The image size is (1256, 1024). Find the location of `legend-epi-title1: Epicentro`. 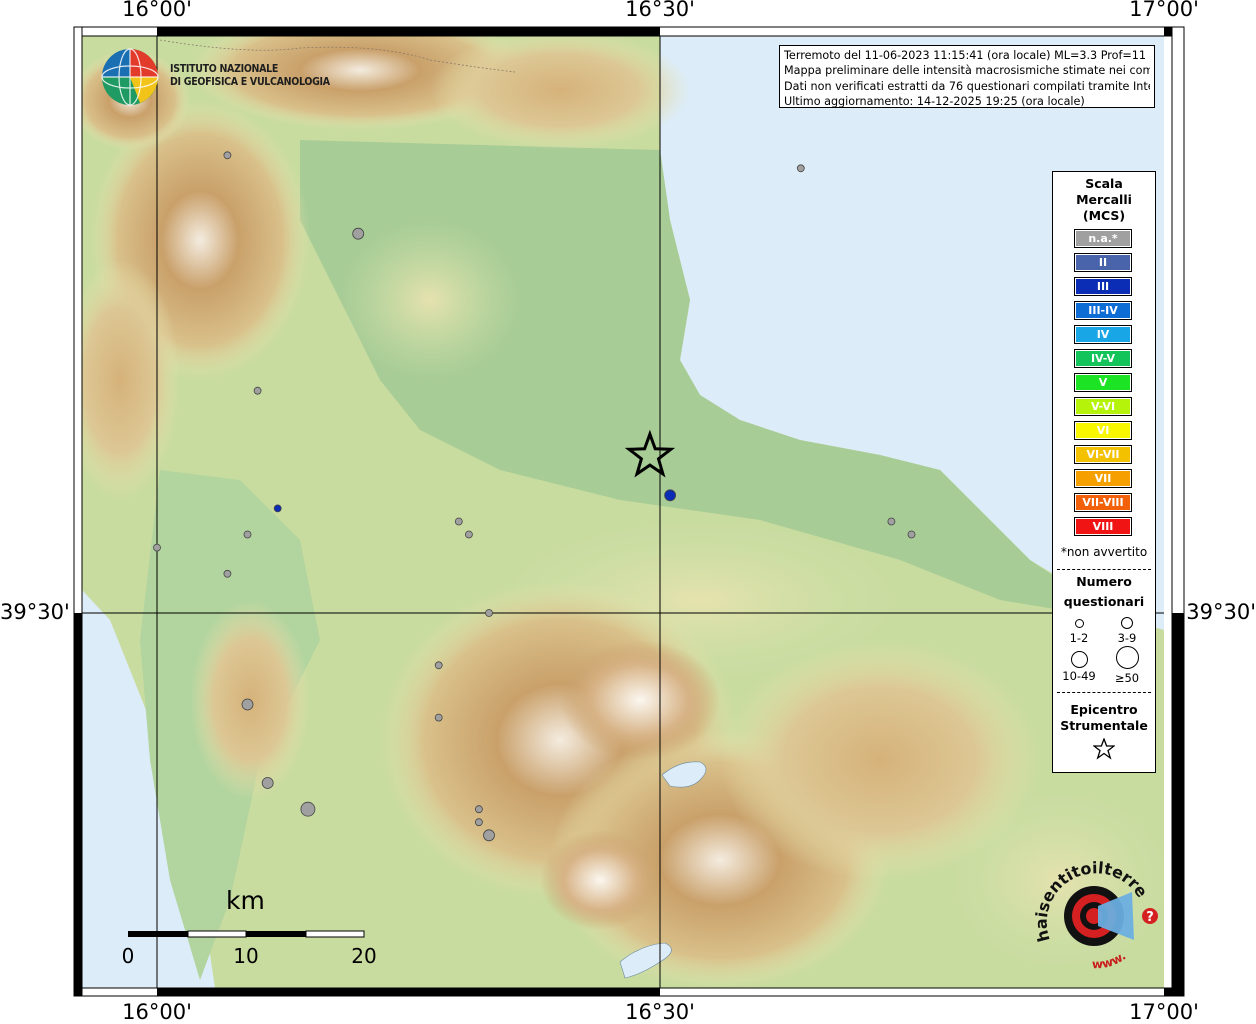

legend-epi-title1: Epicentro is located at coordinates (1104, 709).